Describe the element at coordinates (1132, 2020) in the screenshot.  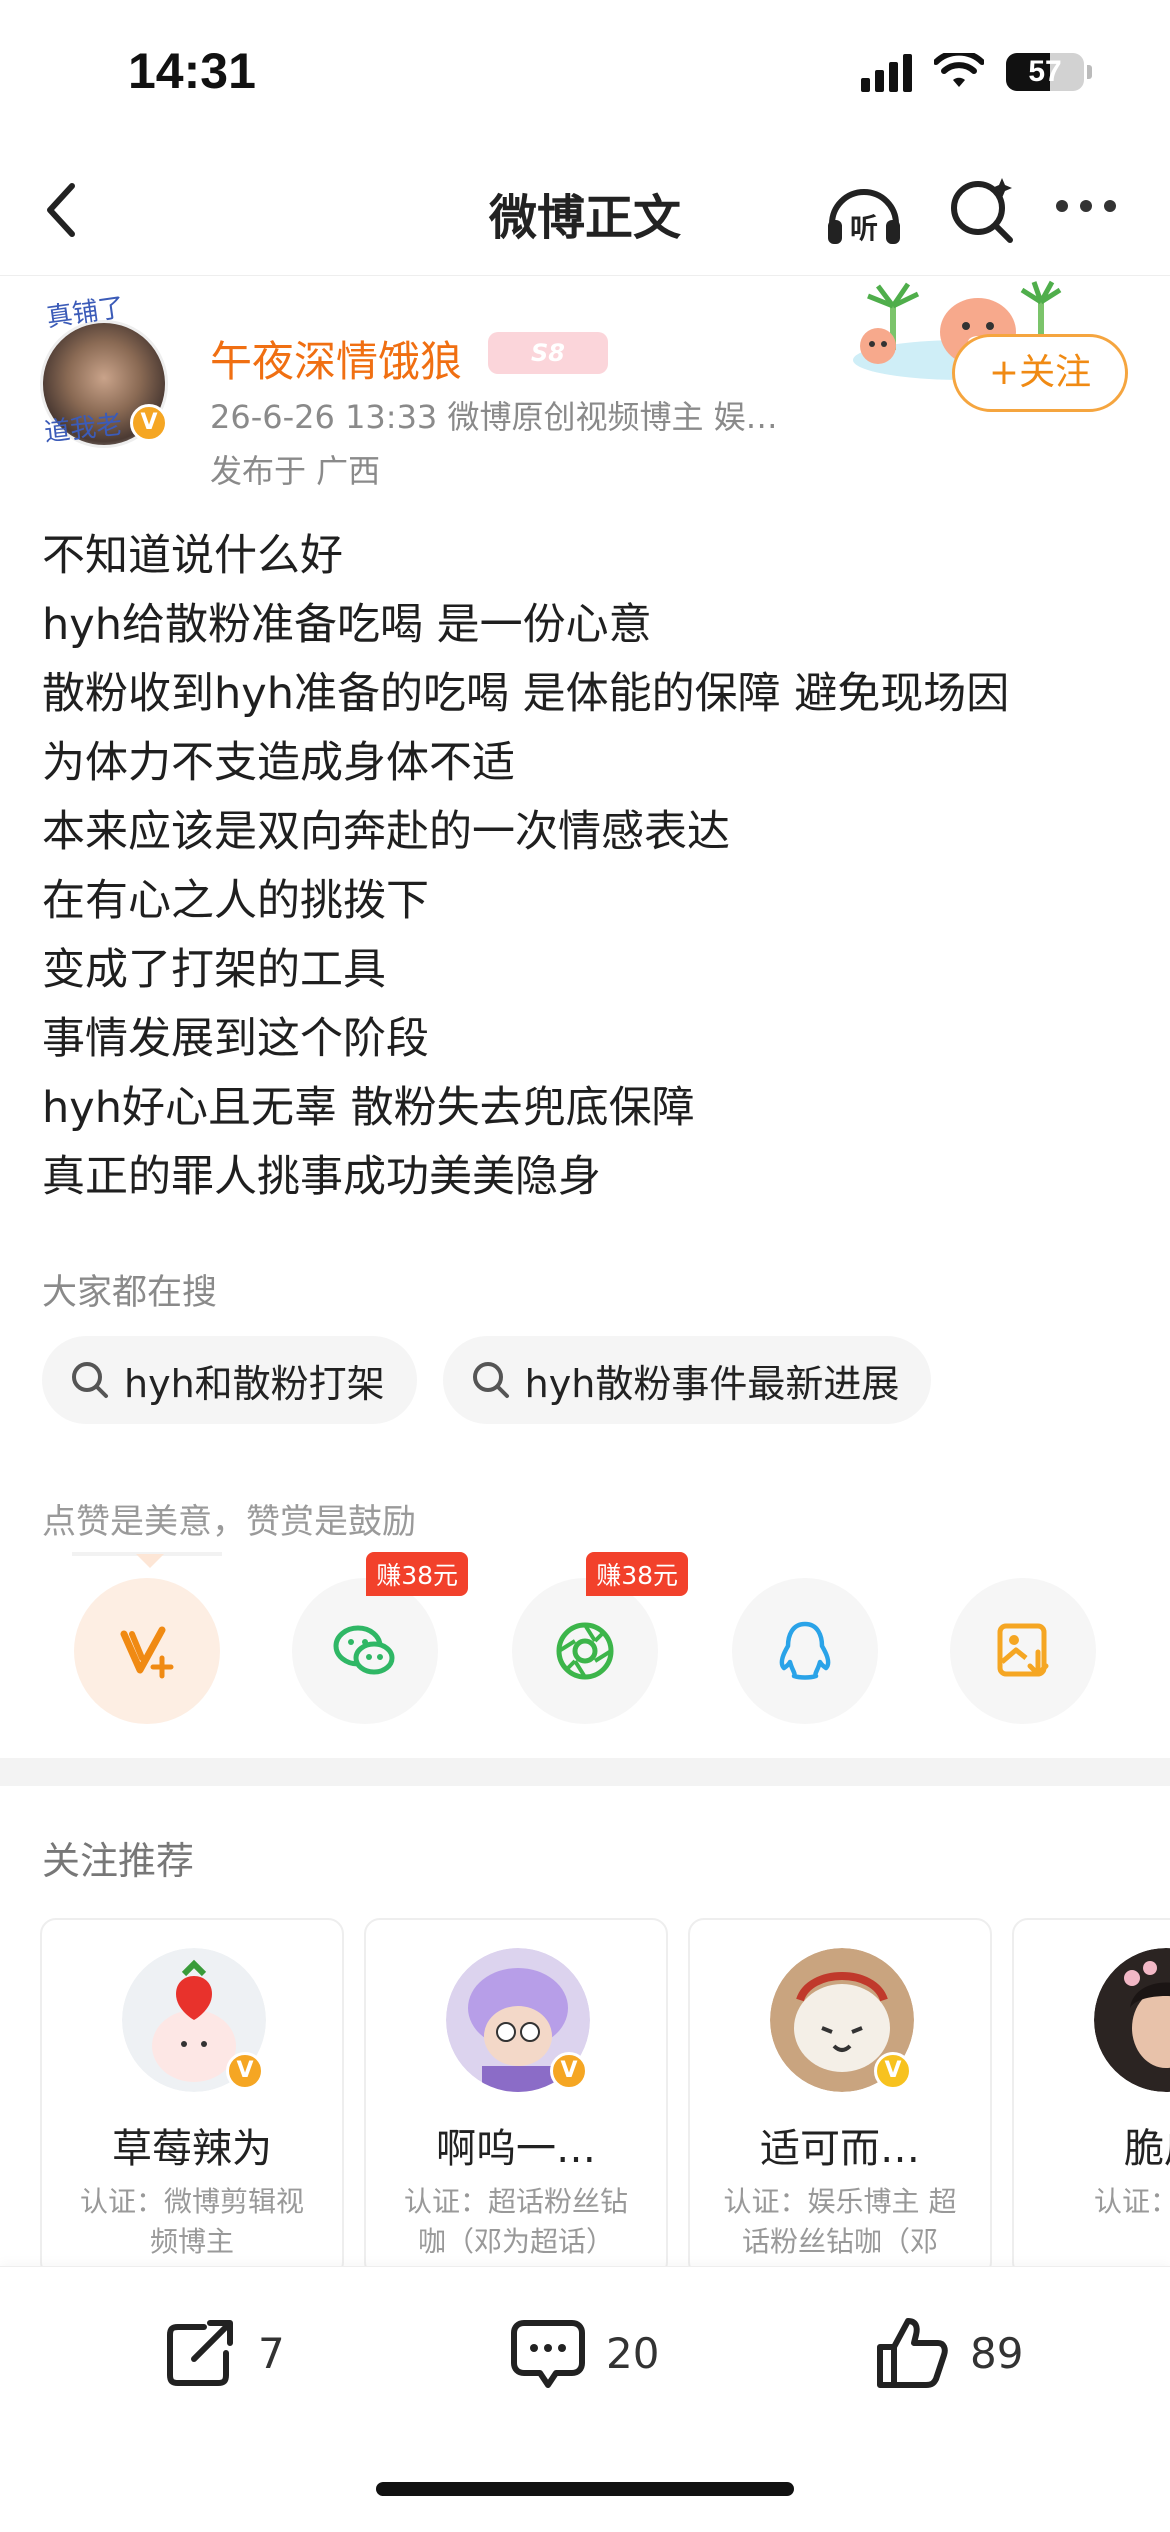
I see `recommend-avatar` at that location.